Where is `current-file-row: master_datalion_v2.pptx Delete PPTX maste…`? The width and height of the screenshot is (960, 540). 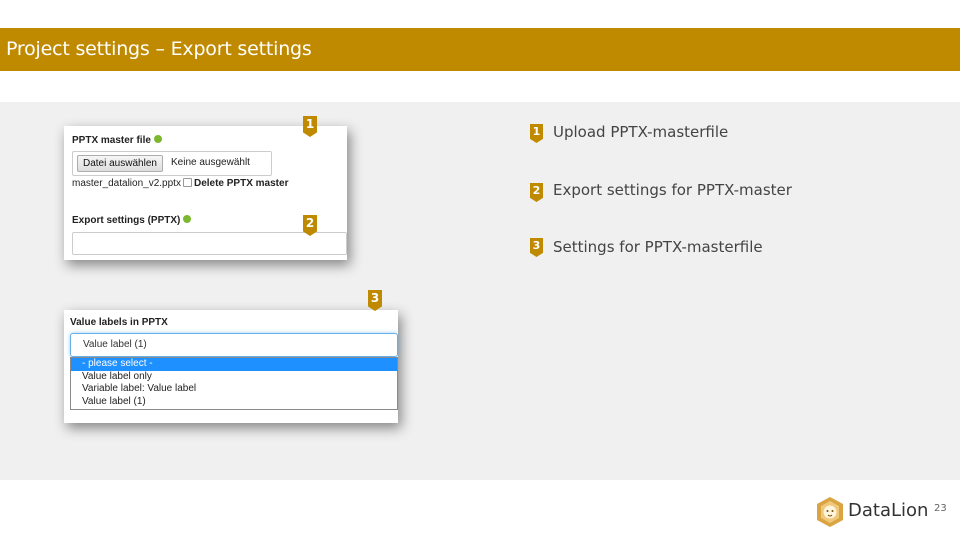 current-file-row: master_datalion_v2.pptx Delete PPTX maste… is located at coordinates (180, 183).